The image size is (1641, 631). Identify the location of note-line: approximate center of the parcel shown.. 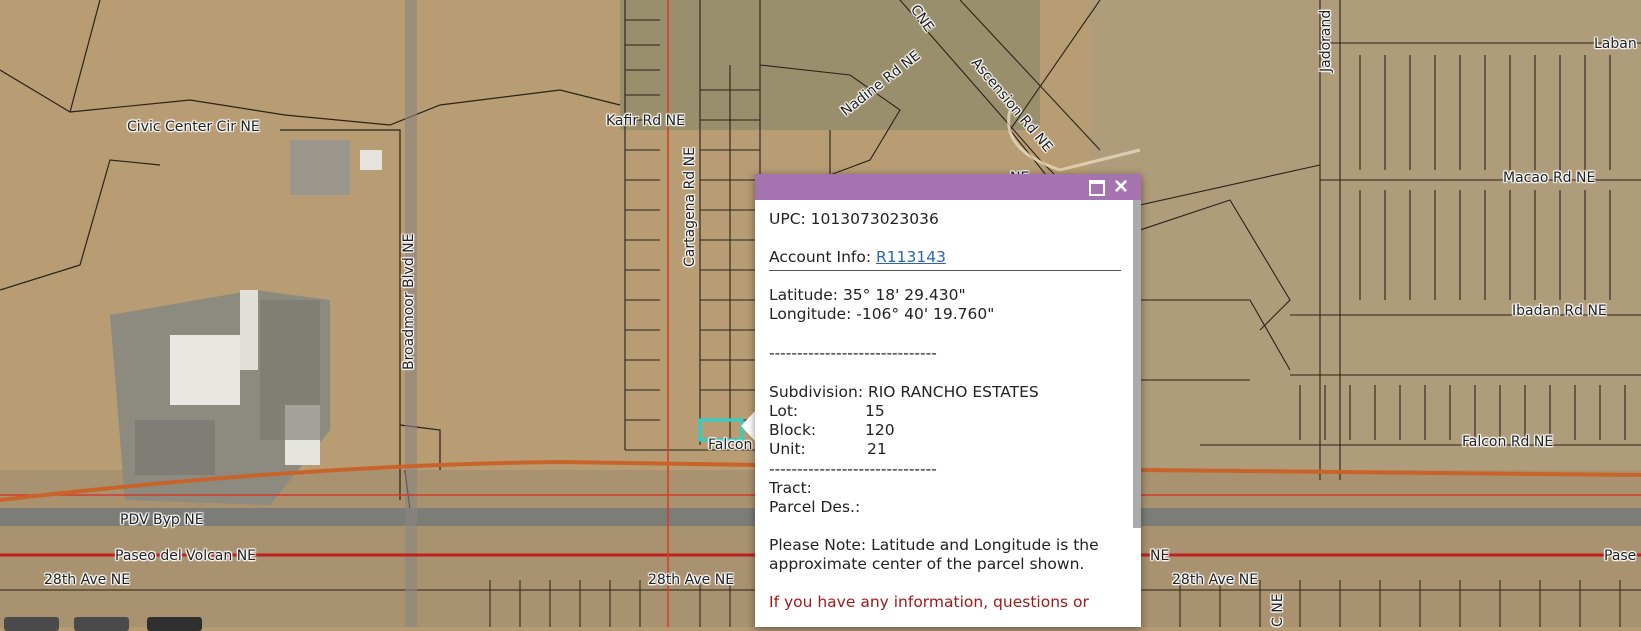
(927, 564).